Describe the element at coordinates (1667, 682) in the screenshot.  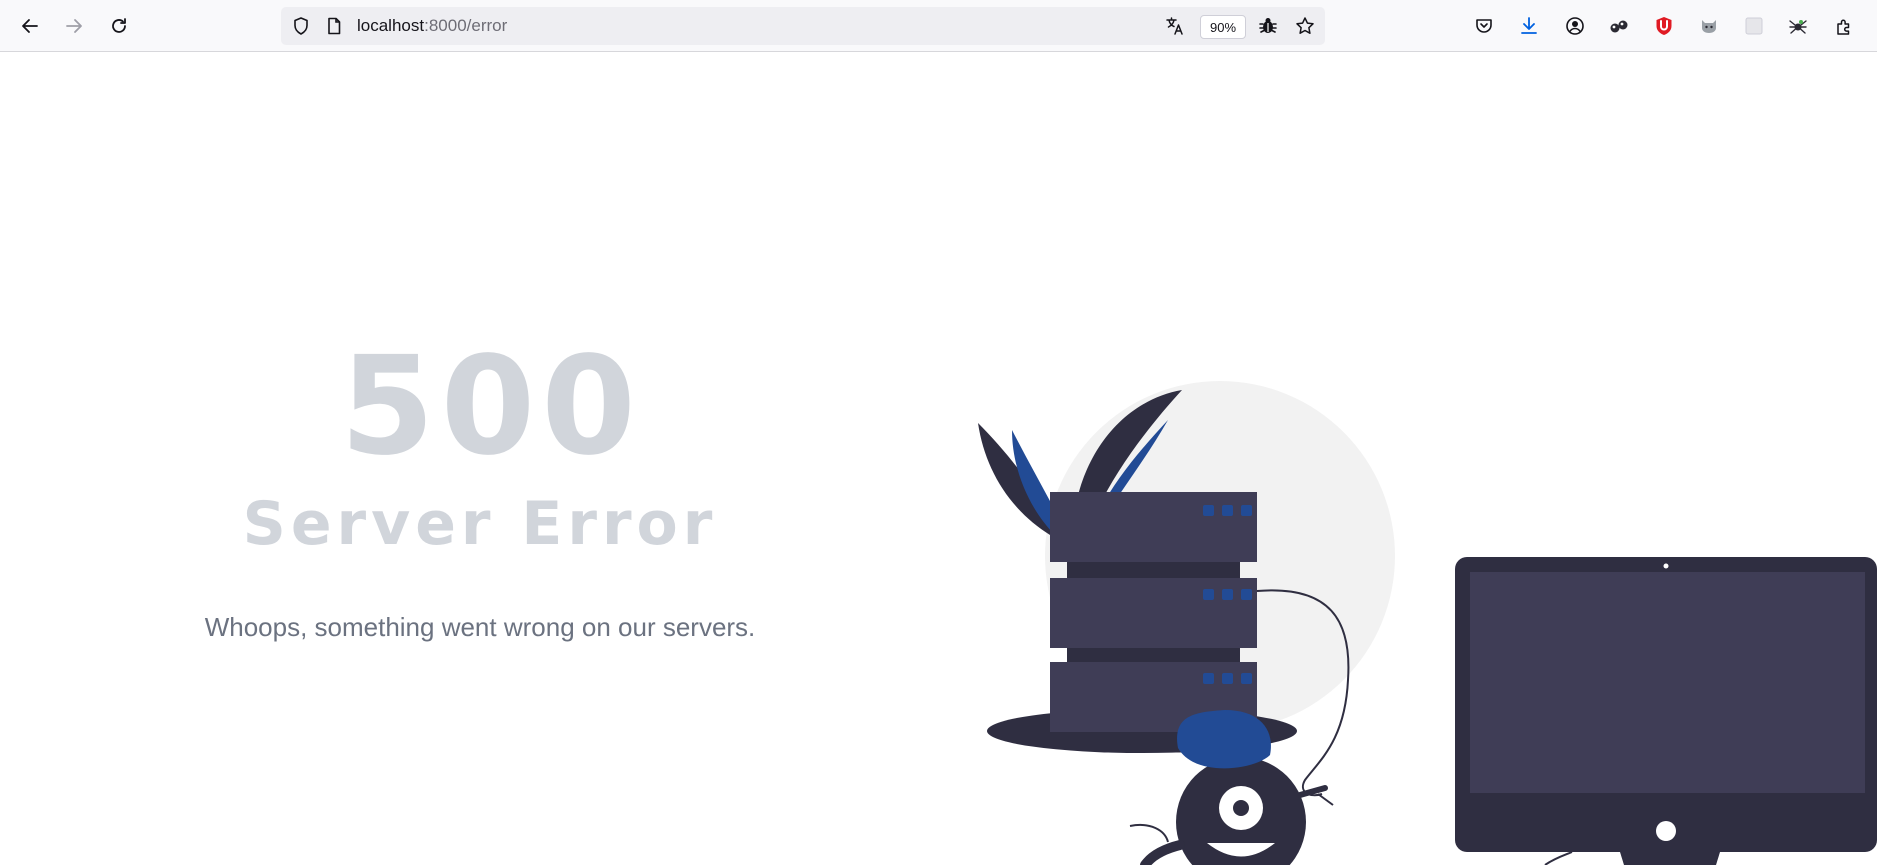
I see `monitor-screen` at that location.